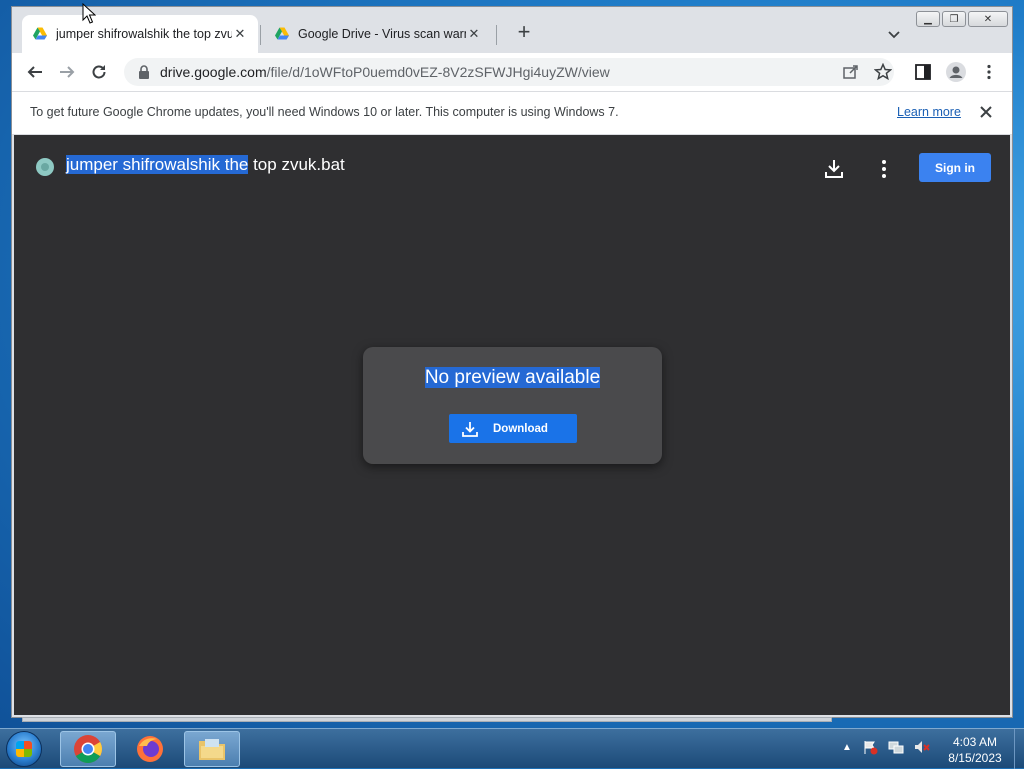 This screenshot has height=769, width=1024. Describe the element at coordinates (512, 748) in the screenshot. I see `windows-taskbar: ▲ 4:03 AM 8/15/2023` at that location.